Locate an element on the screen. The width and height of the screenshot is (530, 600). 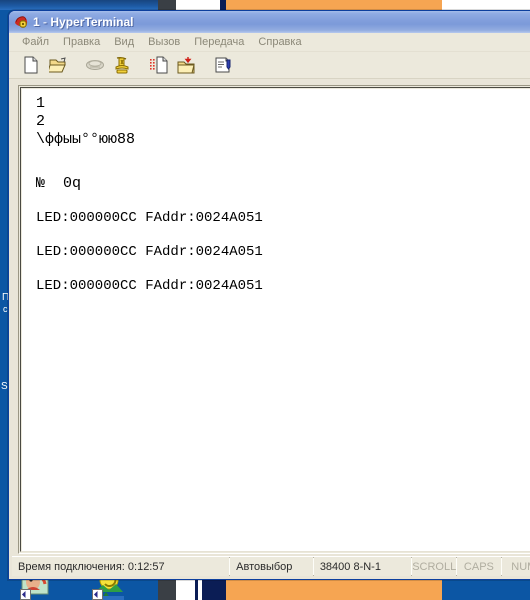
desktop-bottom-chip-white is located at coordinates (185, 589).